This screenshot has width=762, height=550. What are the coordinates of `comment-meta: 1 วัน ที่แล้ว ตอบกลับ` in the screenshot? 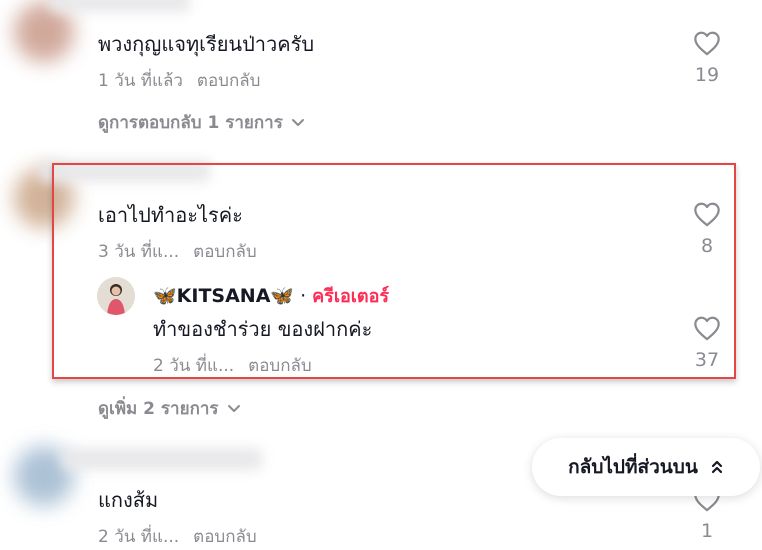 It's located at (179, 80).